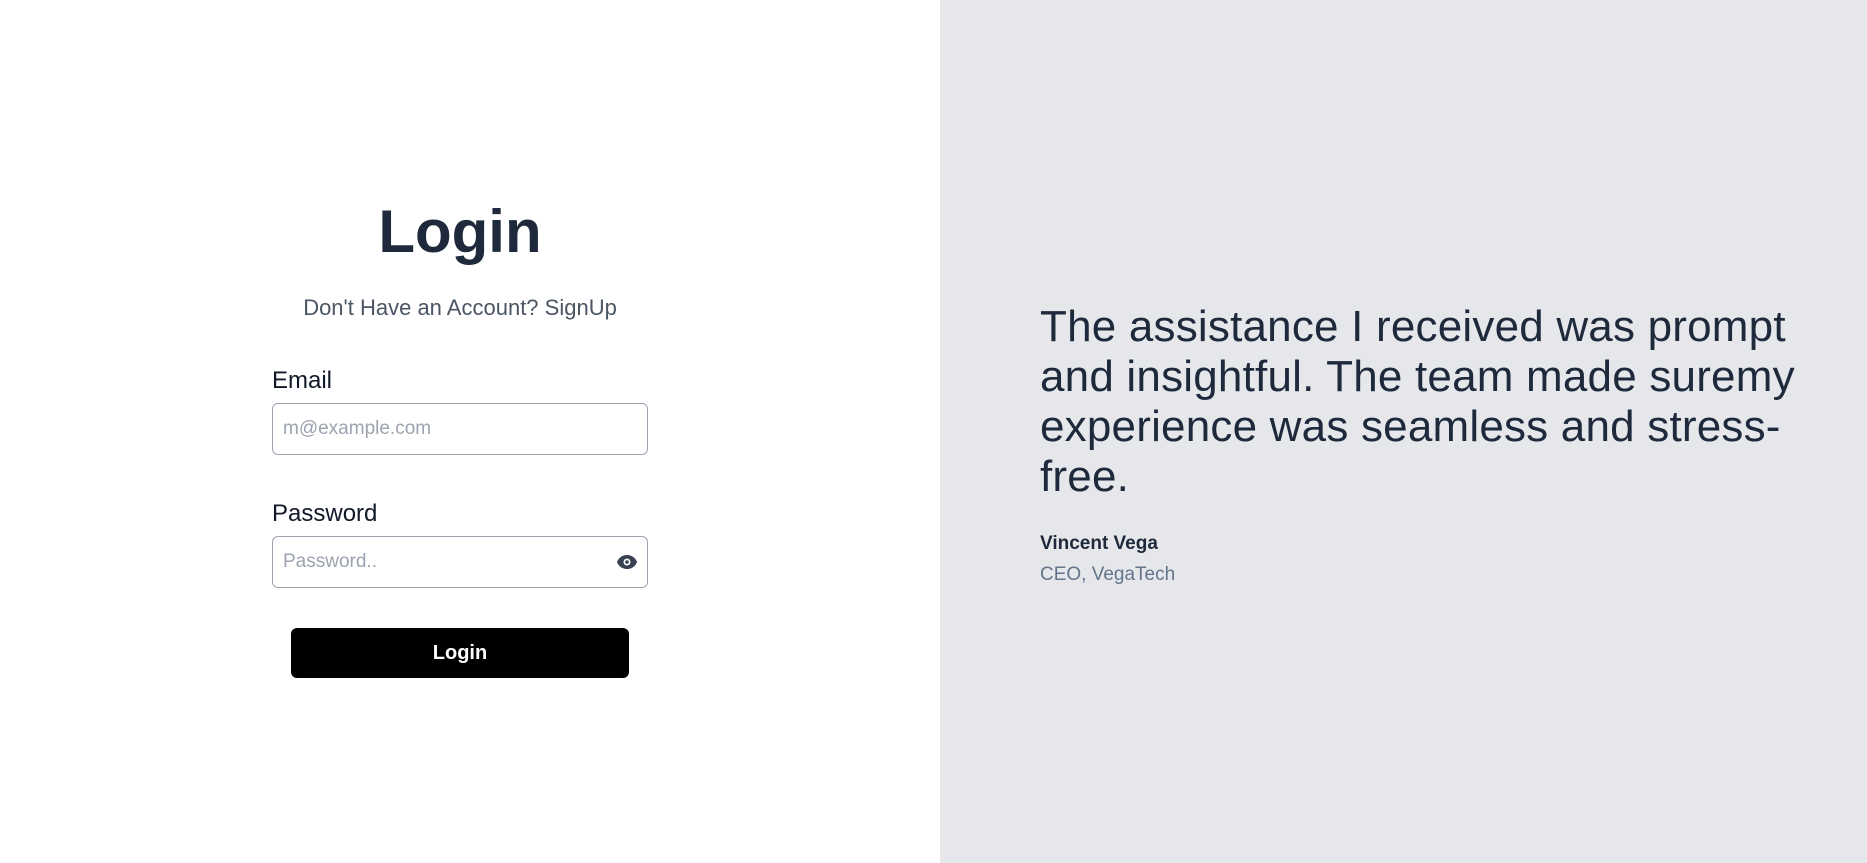  Describe the element at coordinates (1108, 574) in the screenshot. I see `testimonial-author-role: CEO, VegaTech` at that location.